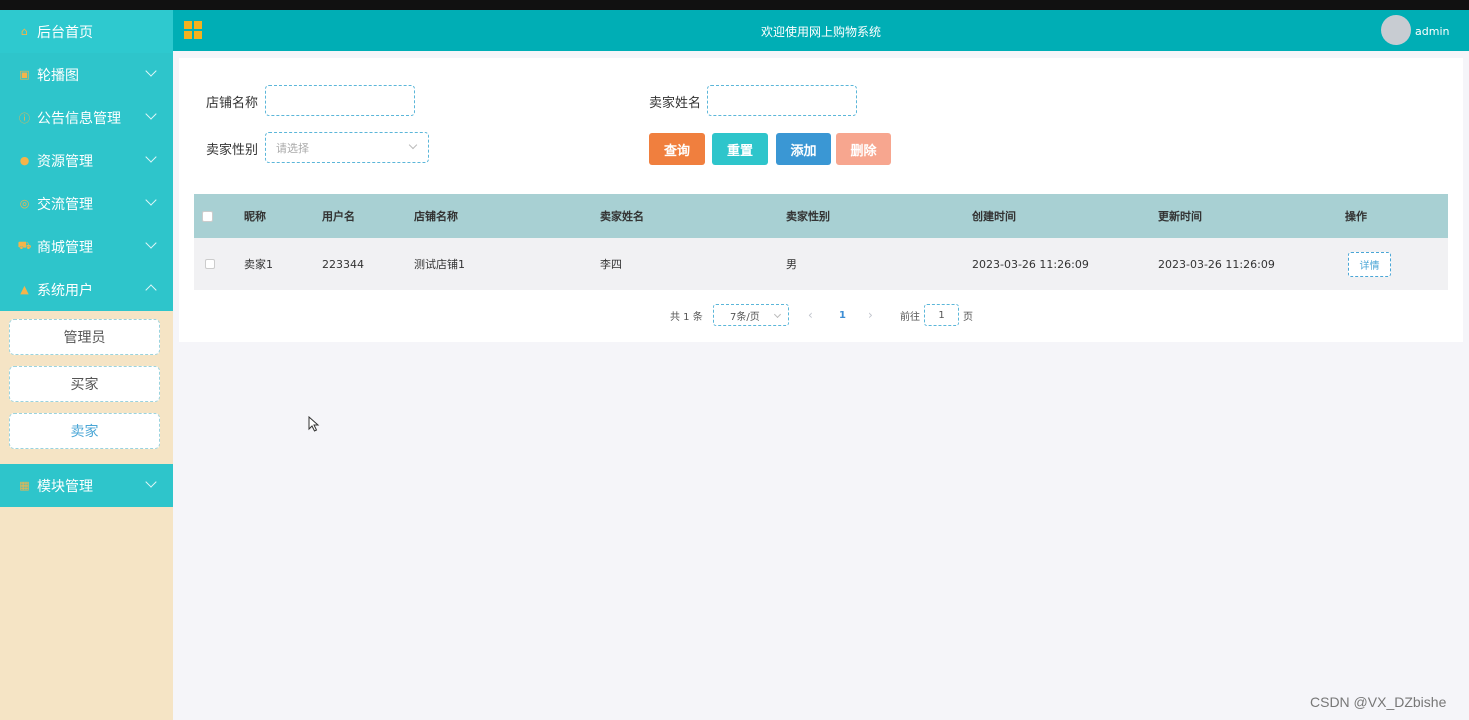  I want to click on cell-created: 2023-03-26 11:26:09, so click(1030, 264).